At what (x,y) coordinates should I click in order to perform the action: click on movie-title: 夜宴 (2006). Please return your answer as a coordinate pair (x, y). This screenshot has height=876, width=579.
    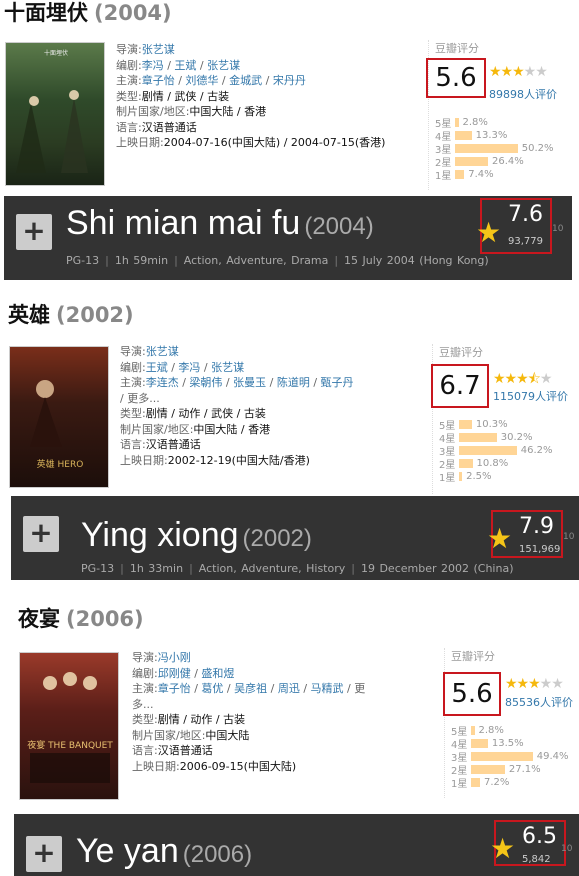
    Looking at the image, I should click on (81, 619).